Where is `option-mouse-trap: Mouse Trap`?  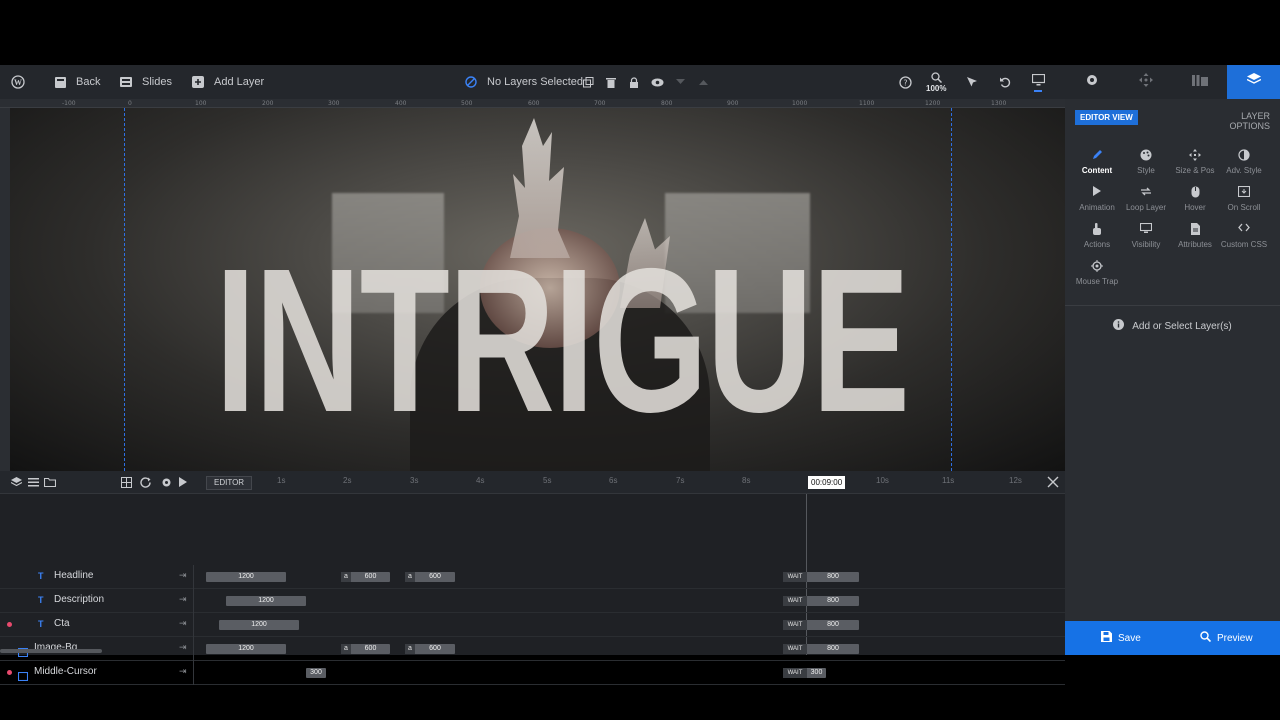
option-mouse-trap: Mouse Trap is located at coordinates (1097, 273).